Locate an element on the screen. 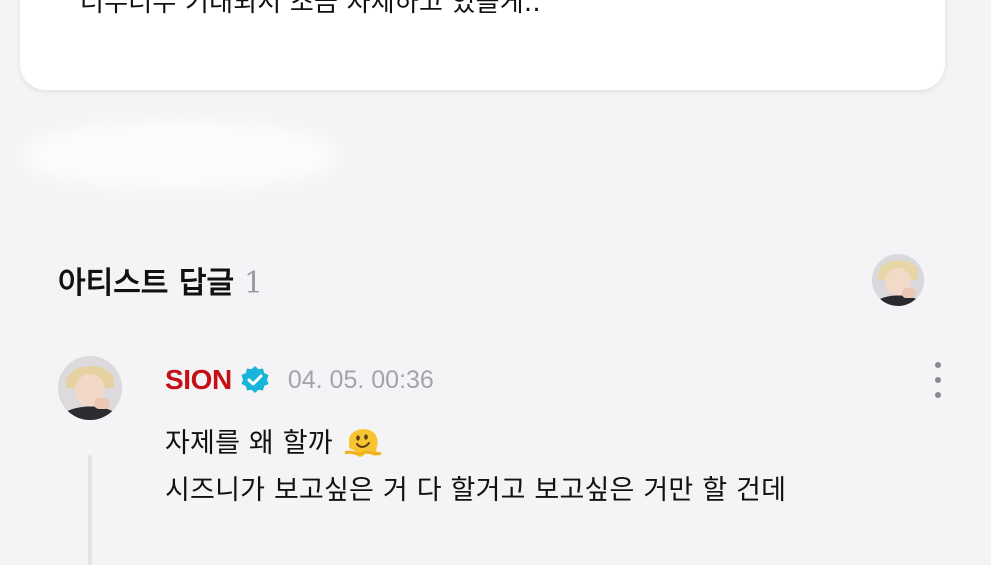 This screenshot has width=991, height=565. verified-badge-icon is located at coordinates (255, 380).